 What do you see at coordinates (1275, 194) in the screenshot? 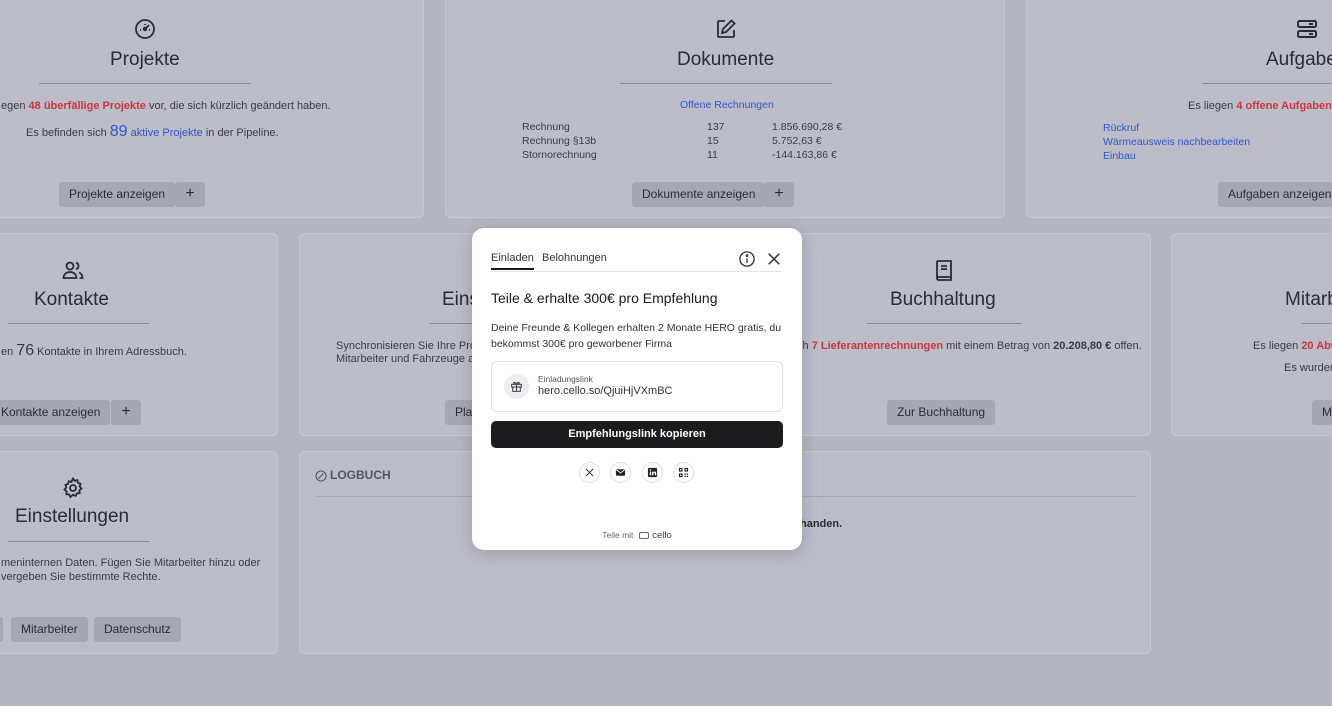
I see `show-tasks-button: Aufgaben anzeigen` at bounding box center [1275, 194].